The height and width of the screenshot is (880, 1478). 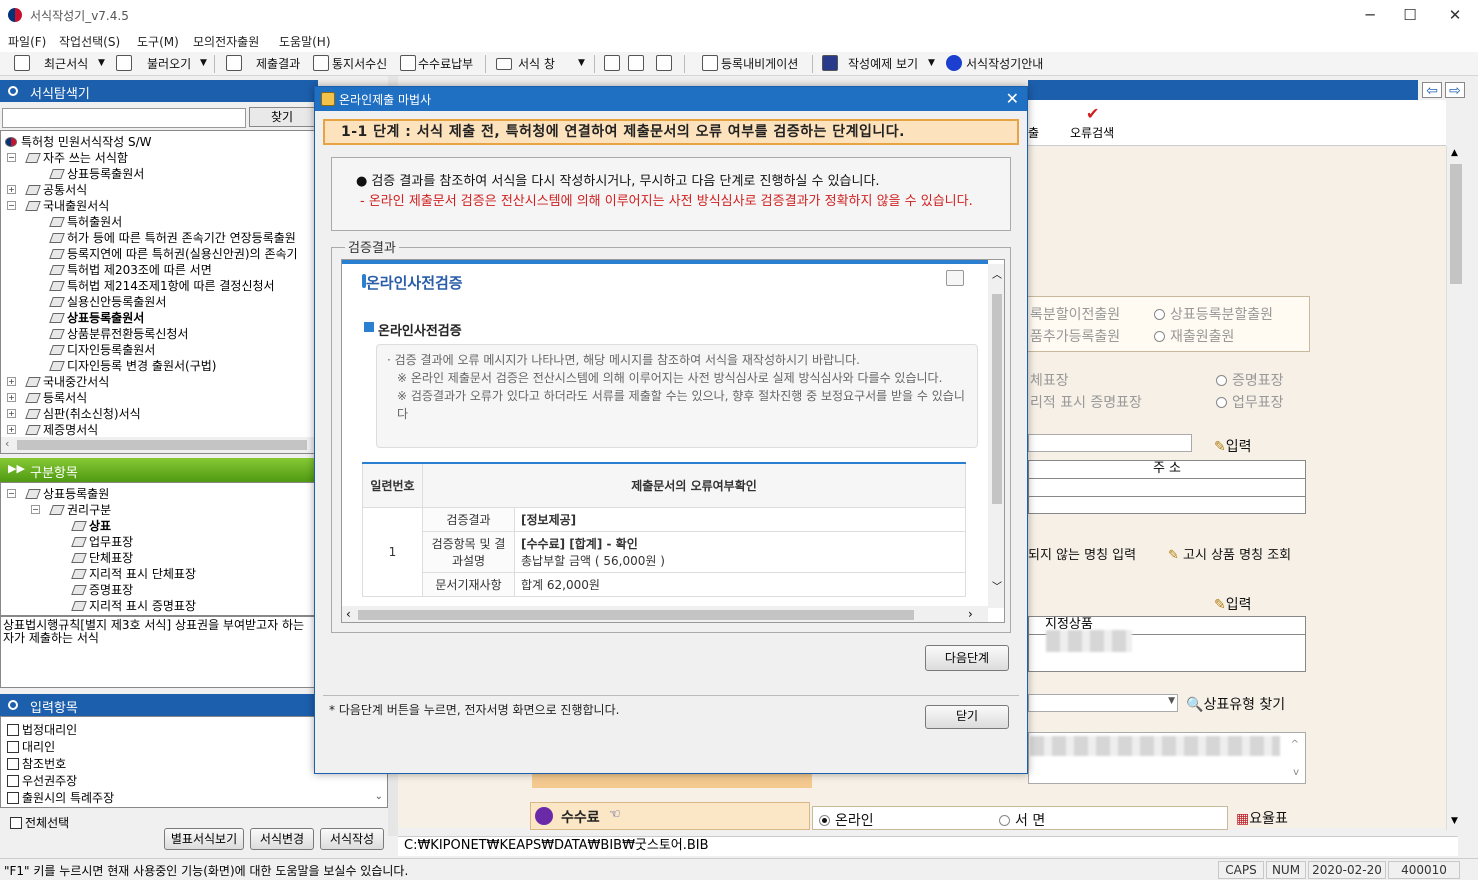 I want to click on fee-paper-radio: 서 면, so click(x=1022, y=820).